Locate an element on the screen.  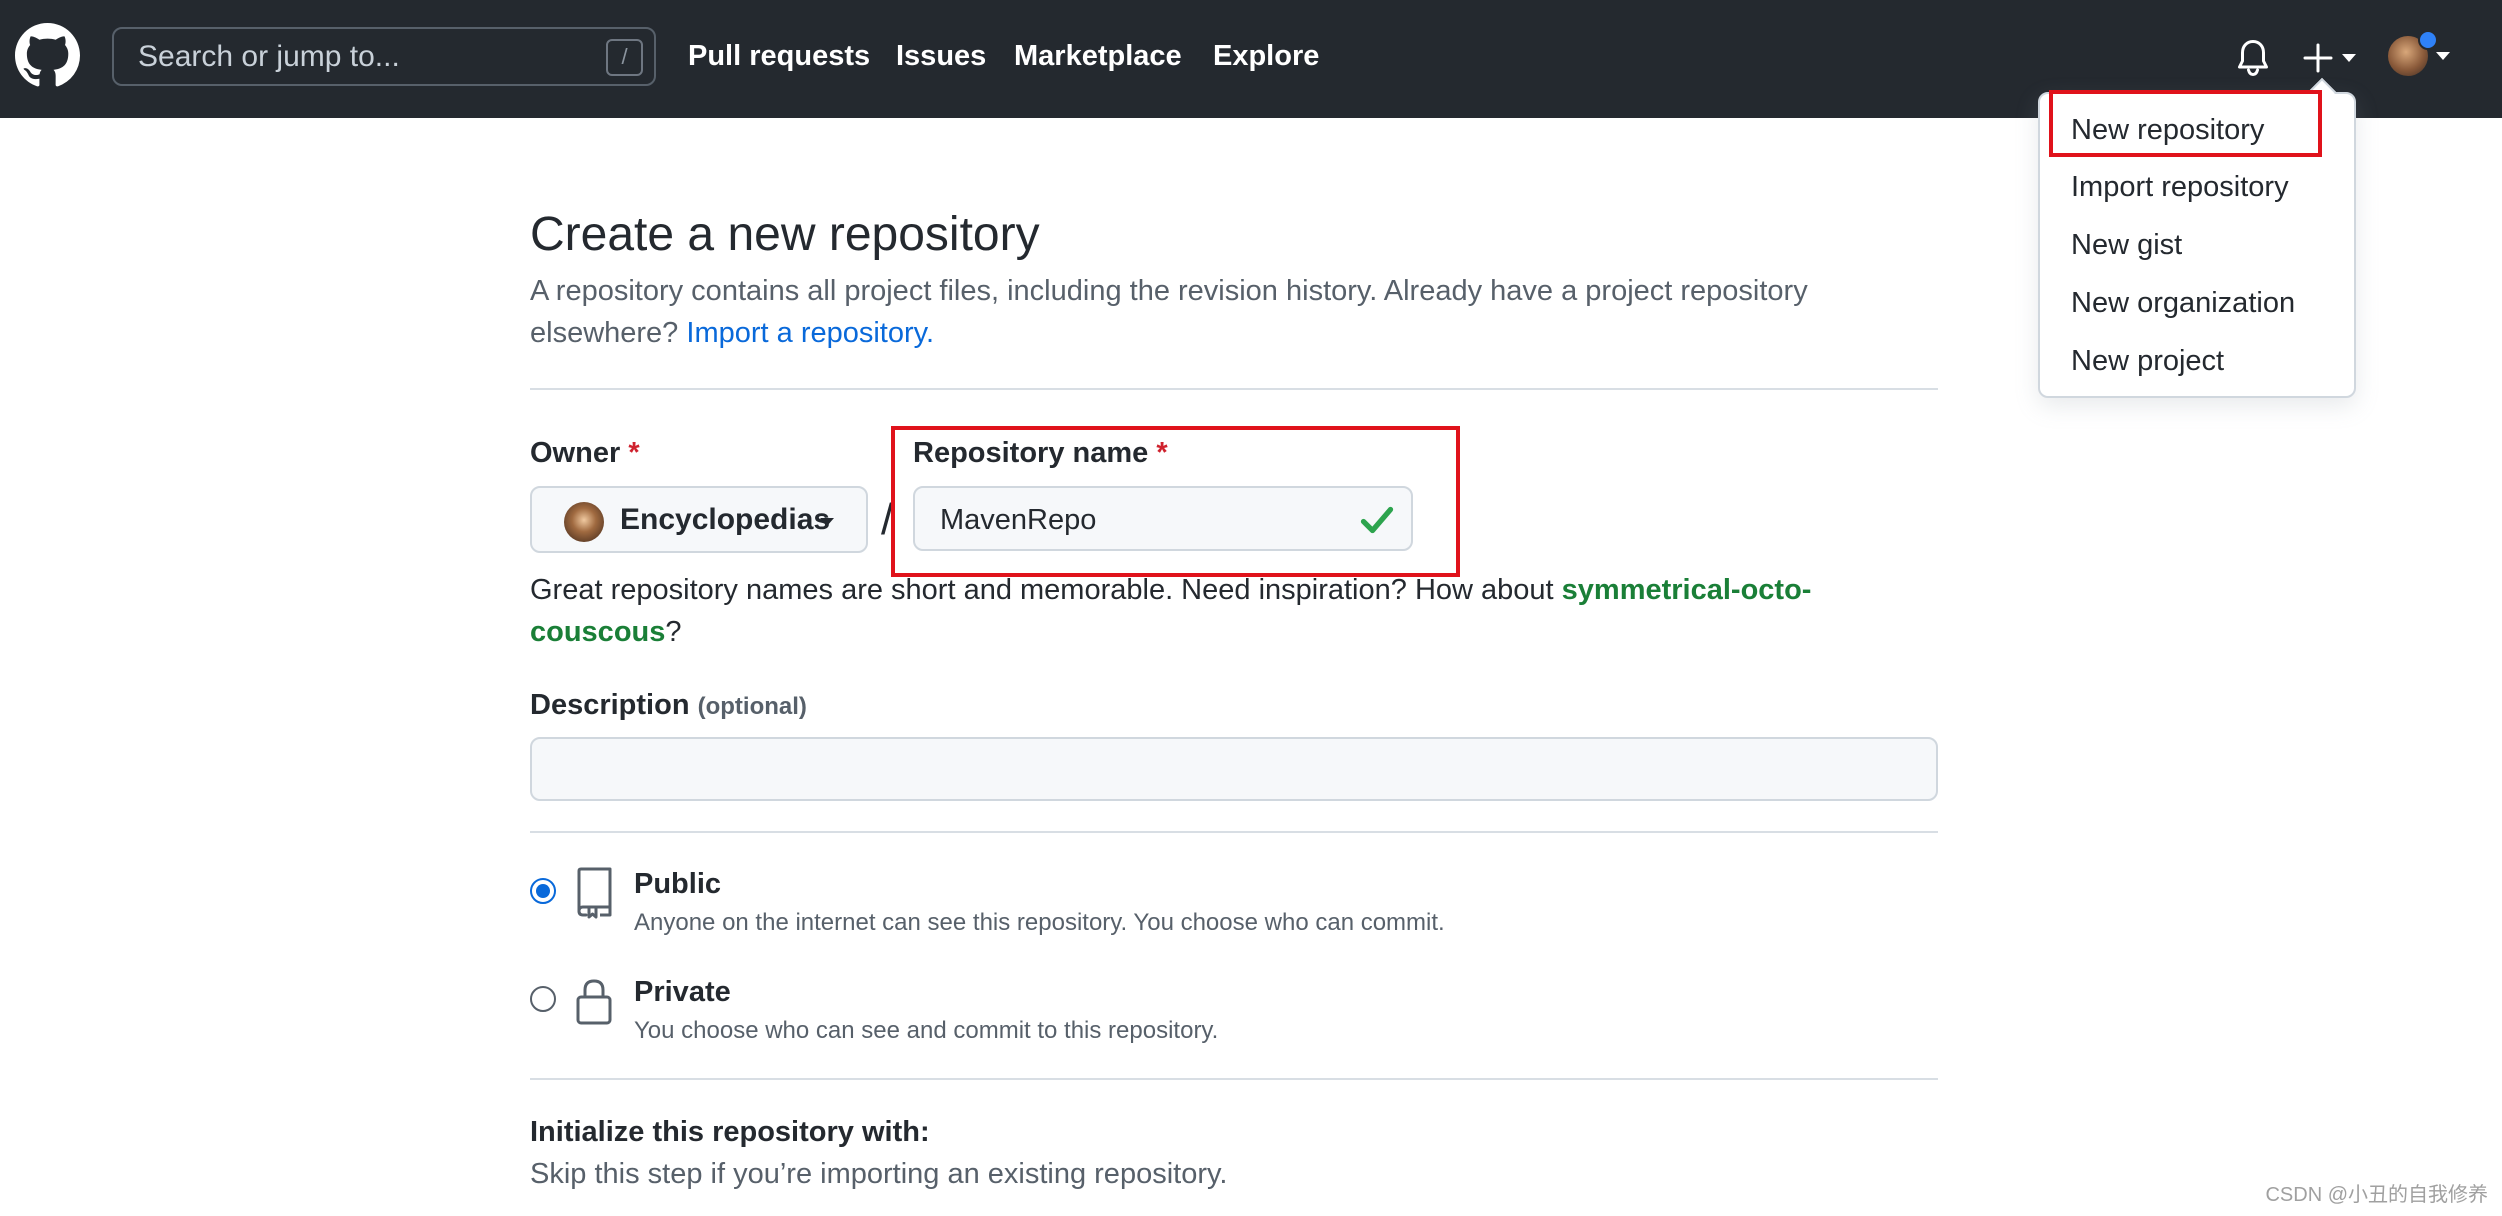
owner-avatar is located at coordinates (584, 522).